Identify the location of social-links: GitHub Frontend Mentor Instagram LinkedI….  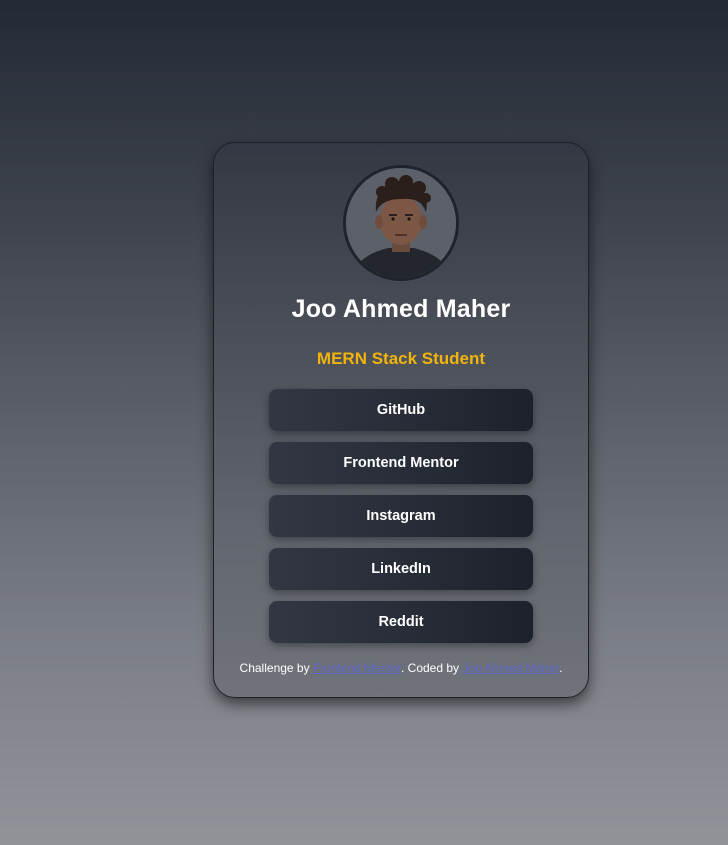
(401, 521).